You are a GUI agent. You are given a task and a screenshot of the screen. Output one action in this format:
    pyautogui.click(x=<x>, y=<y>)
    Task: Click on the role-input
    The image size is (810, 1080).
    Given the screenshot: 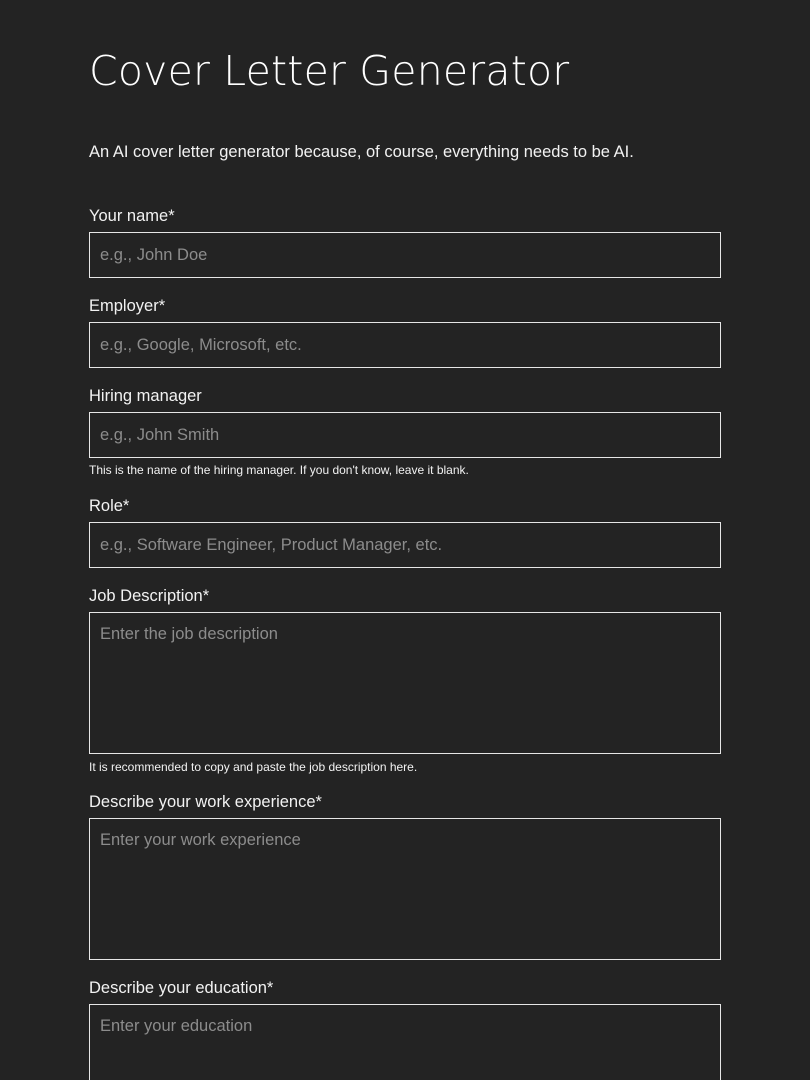 What is the action you would take?
    pyautogui.click(x=405, y=545)
    